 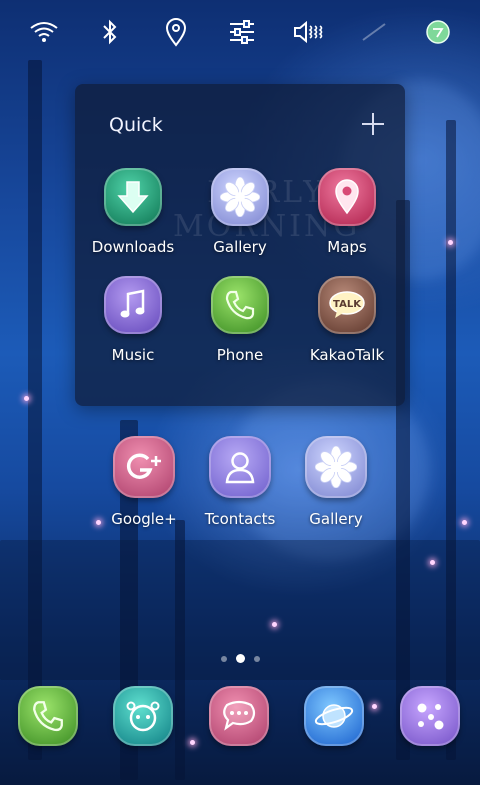 I want to click on app-maps: Maps, so click(x=347, y=212).